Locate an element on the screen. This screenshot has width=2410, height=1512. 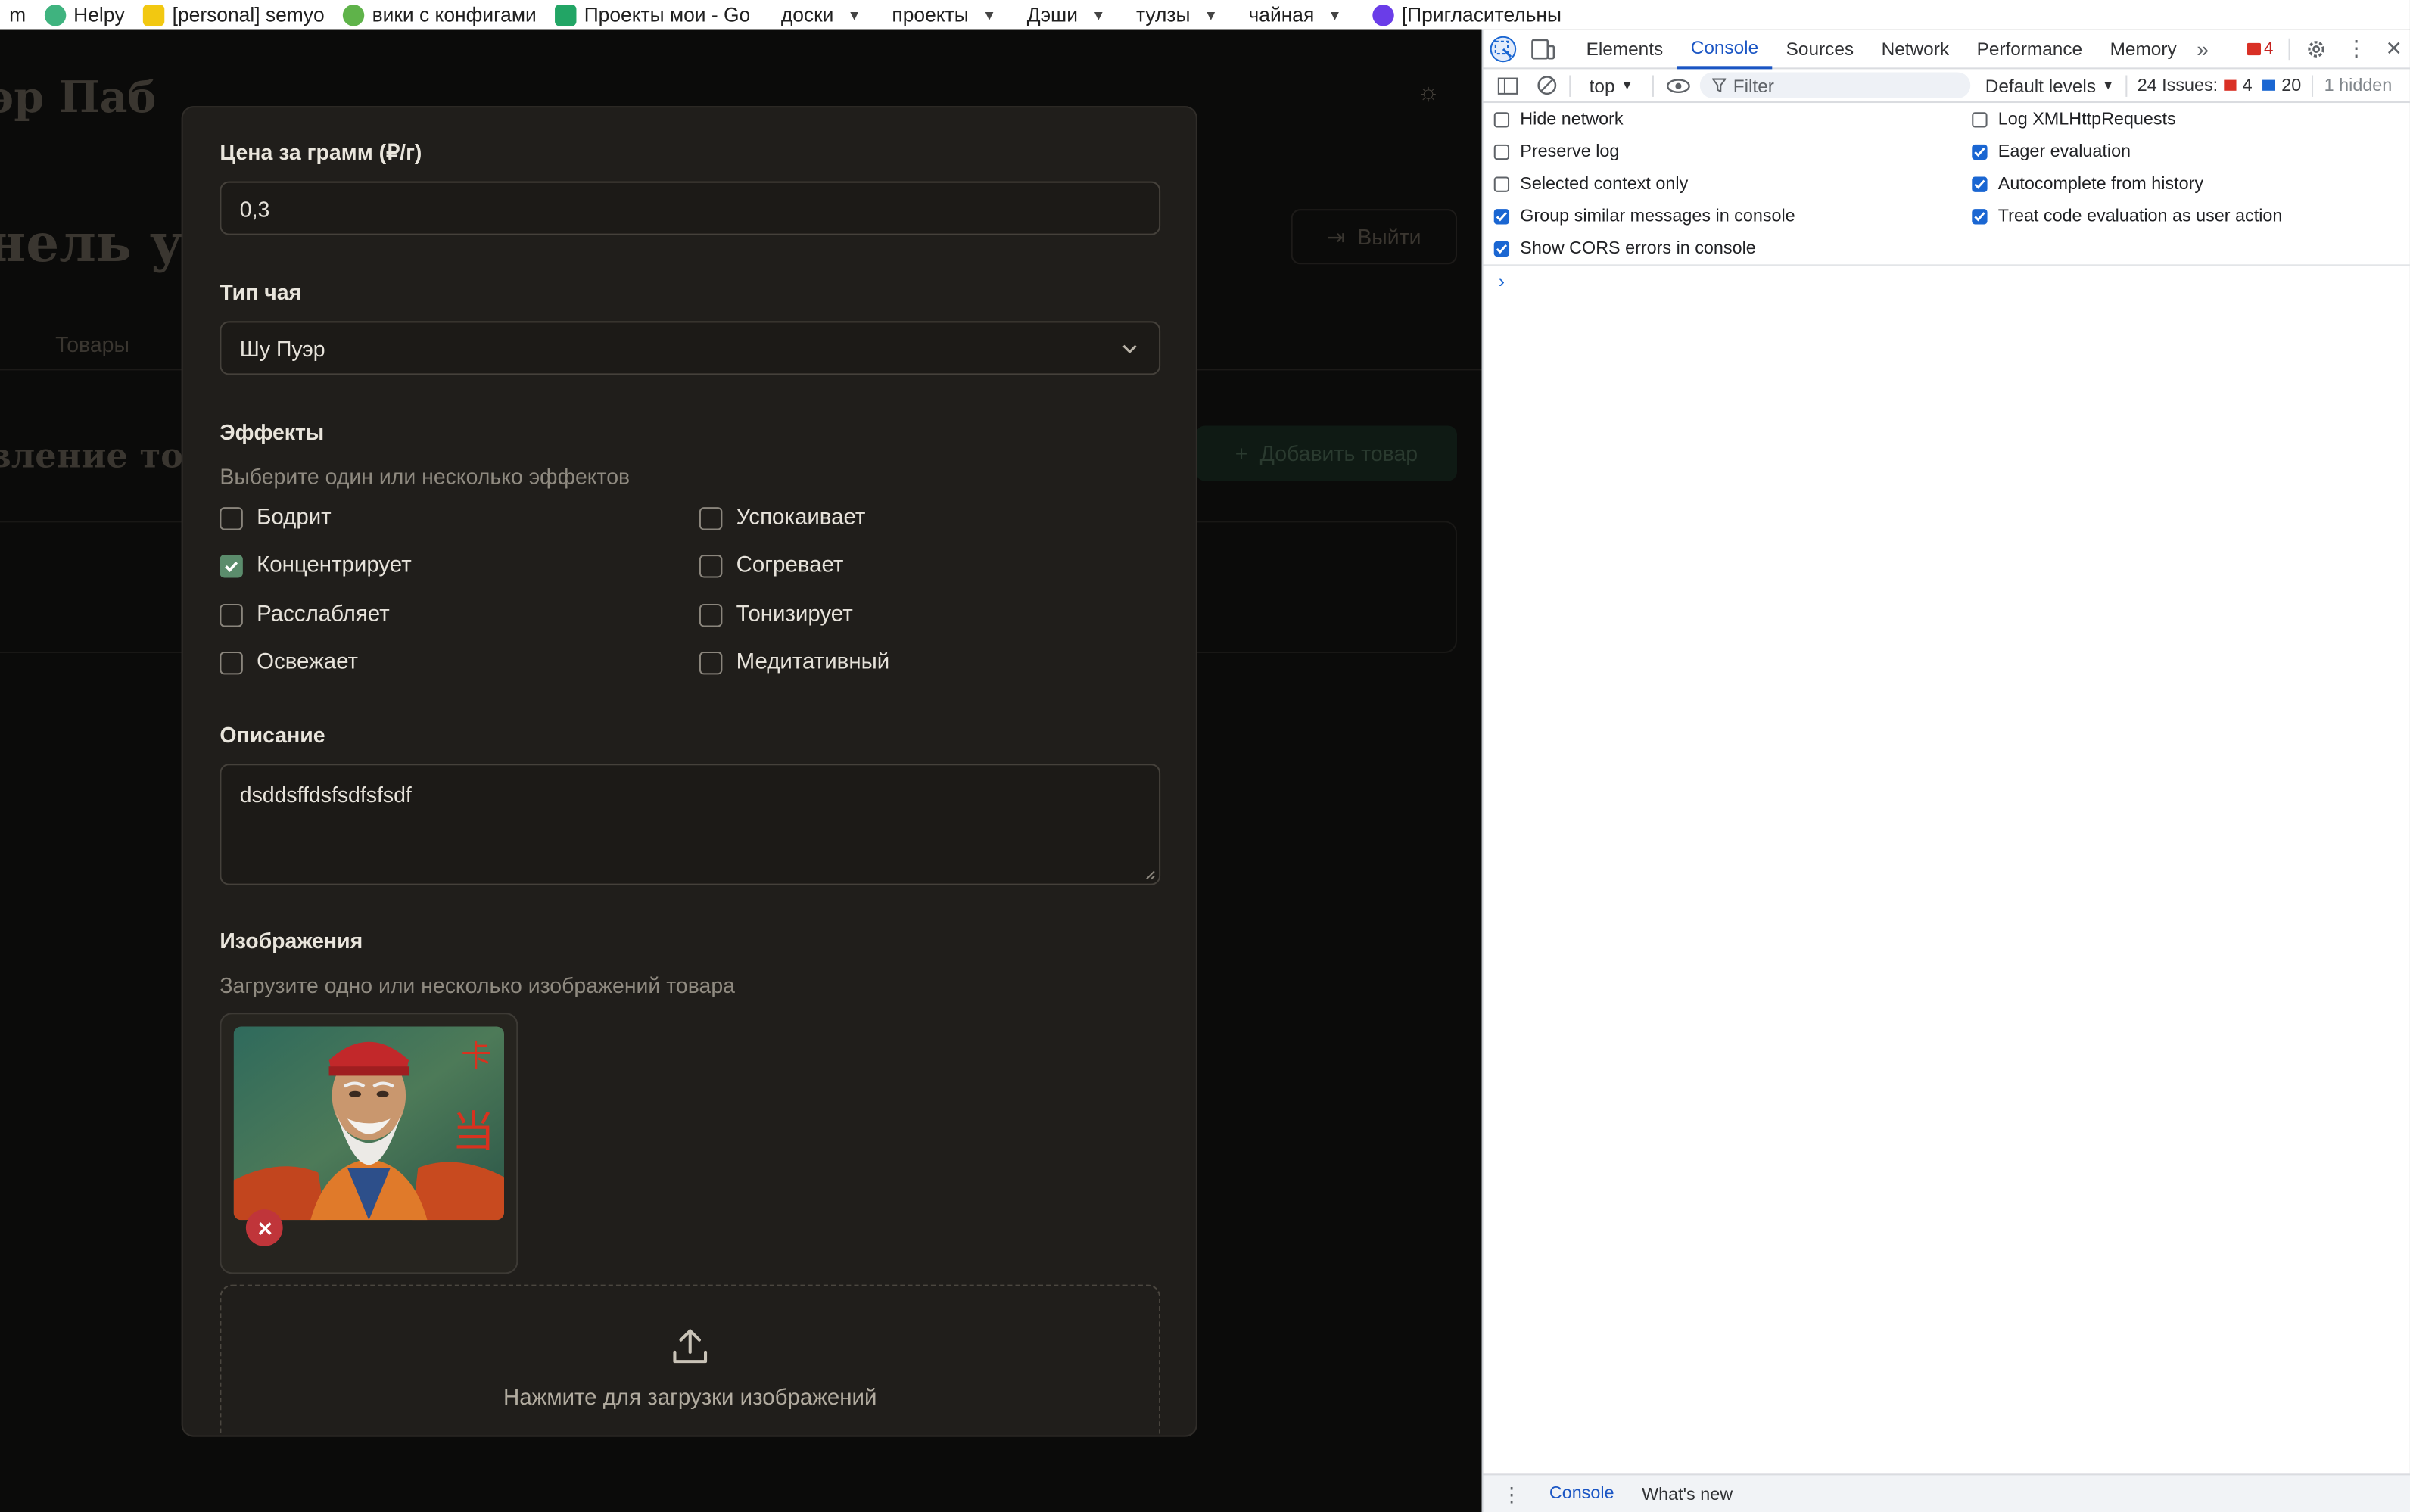
tea-type-select: Шу Пуэр is located at coordinates (690, 348).